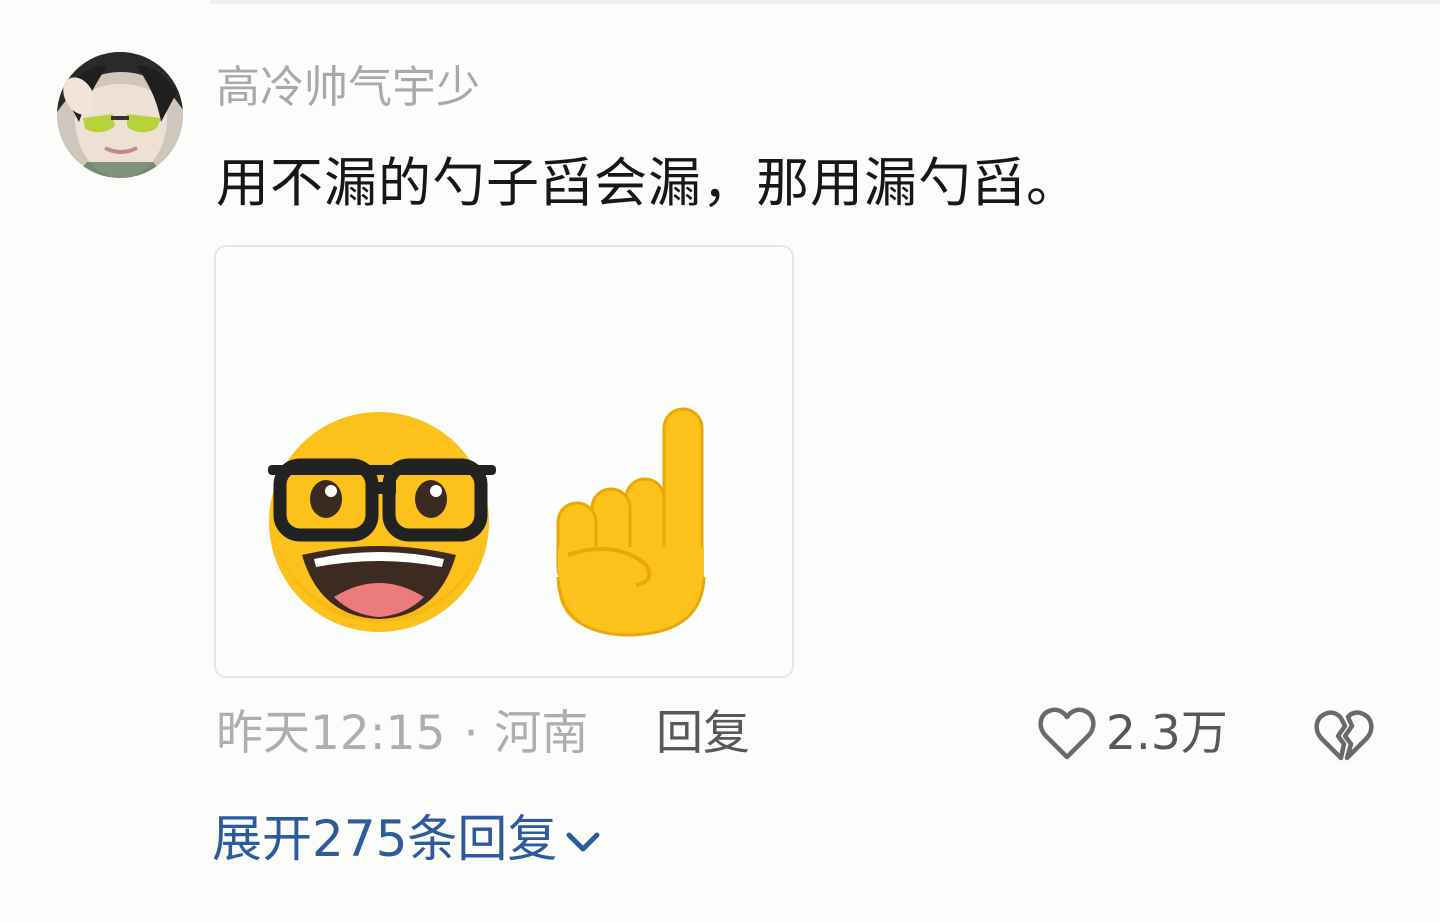 The image size is (1440, 922). What do you see at coordinates (348, 88) in the screenshot?
I see `username: 高冷帅气宇少` at bounding box center [348, 88].